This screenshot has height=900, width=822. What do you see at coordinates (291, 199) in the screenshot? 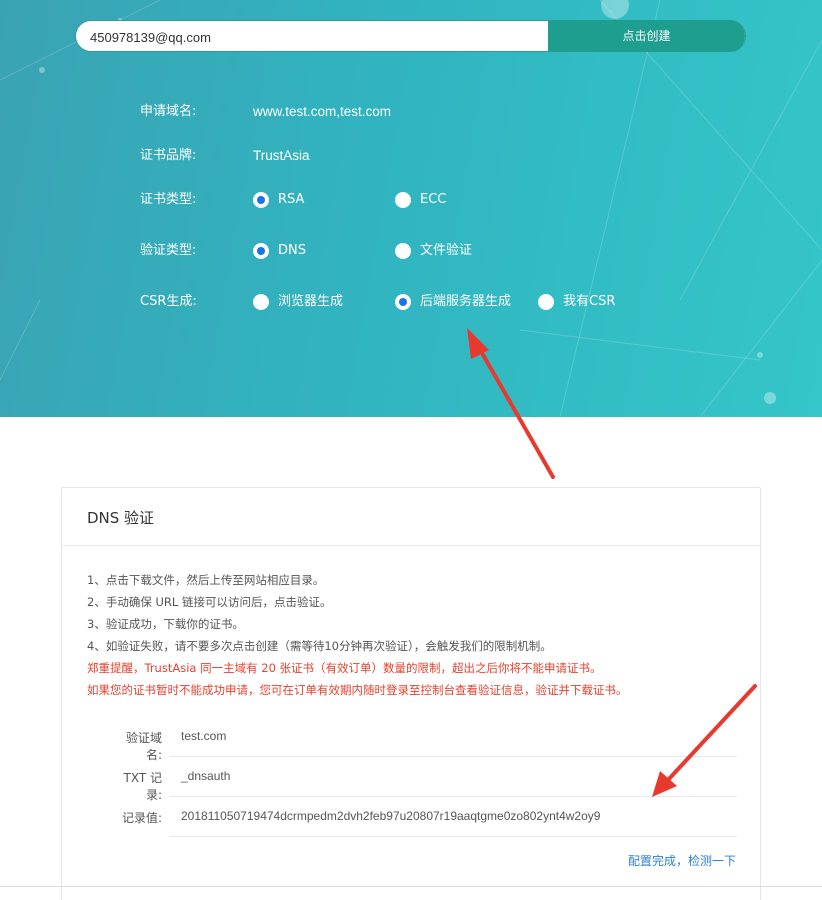
I see `radio-rsa-label: RSA` at bounding box center [291, 199].